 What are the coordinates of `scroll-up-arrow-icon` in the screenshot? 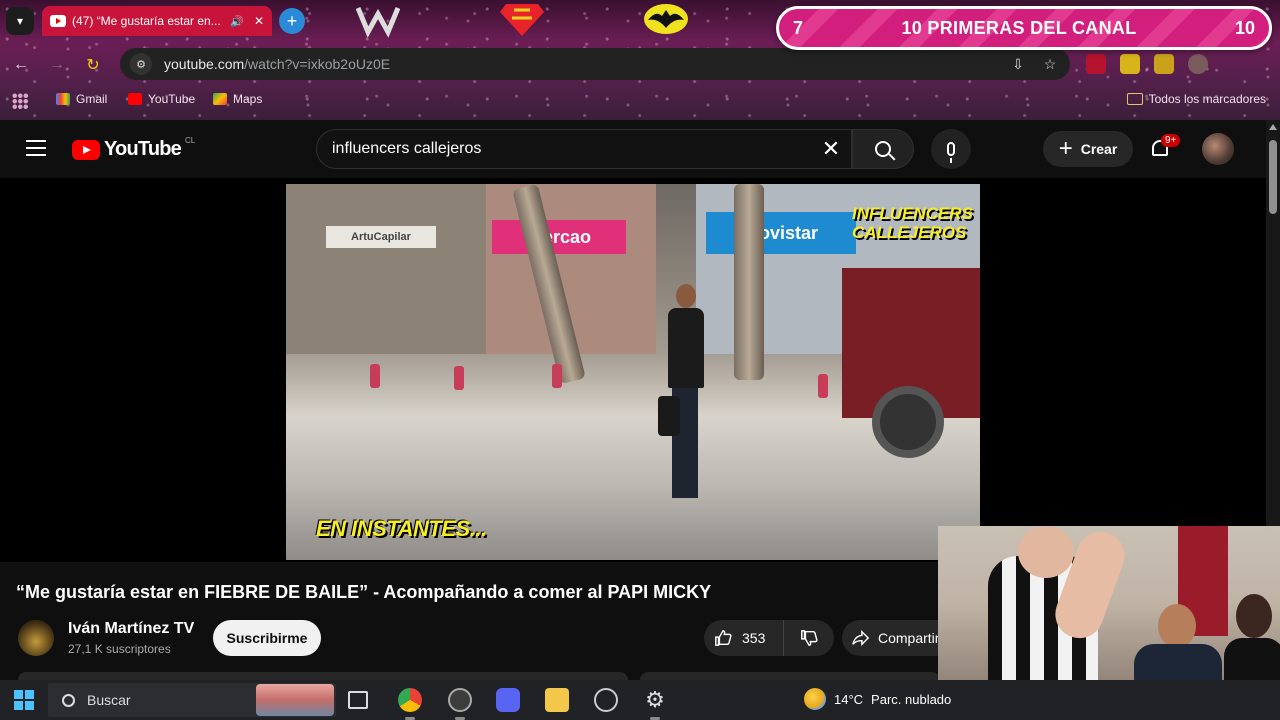 It's located at (1273, 127).